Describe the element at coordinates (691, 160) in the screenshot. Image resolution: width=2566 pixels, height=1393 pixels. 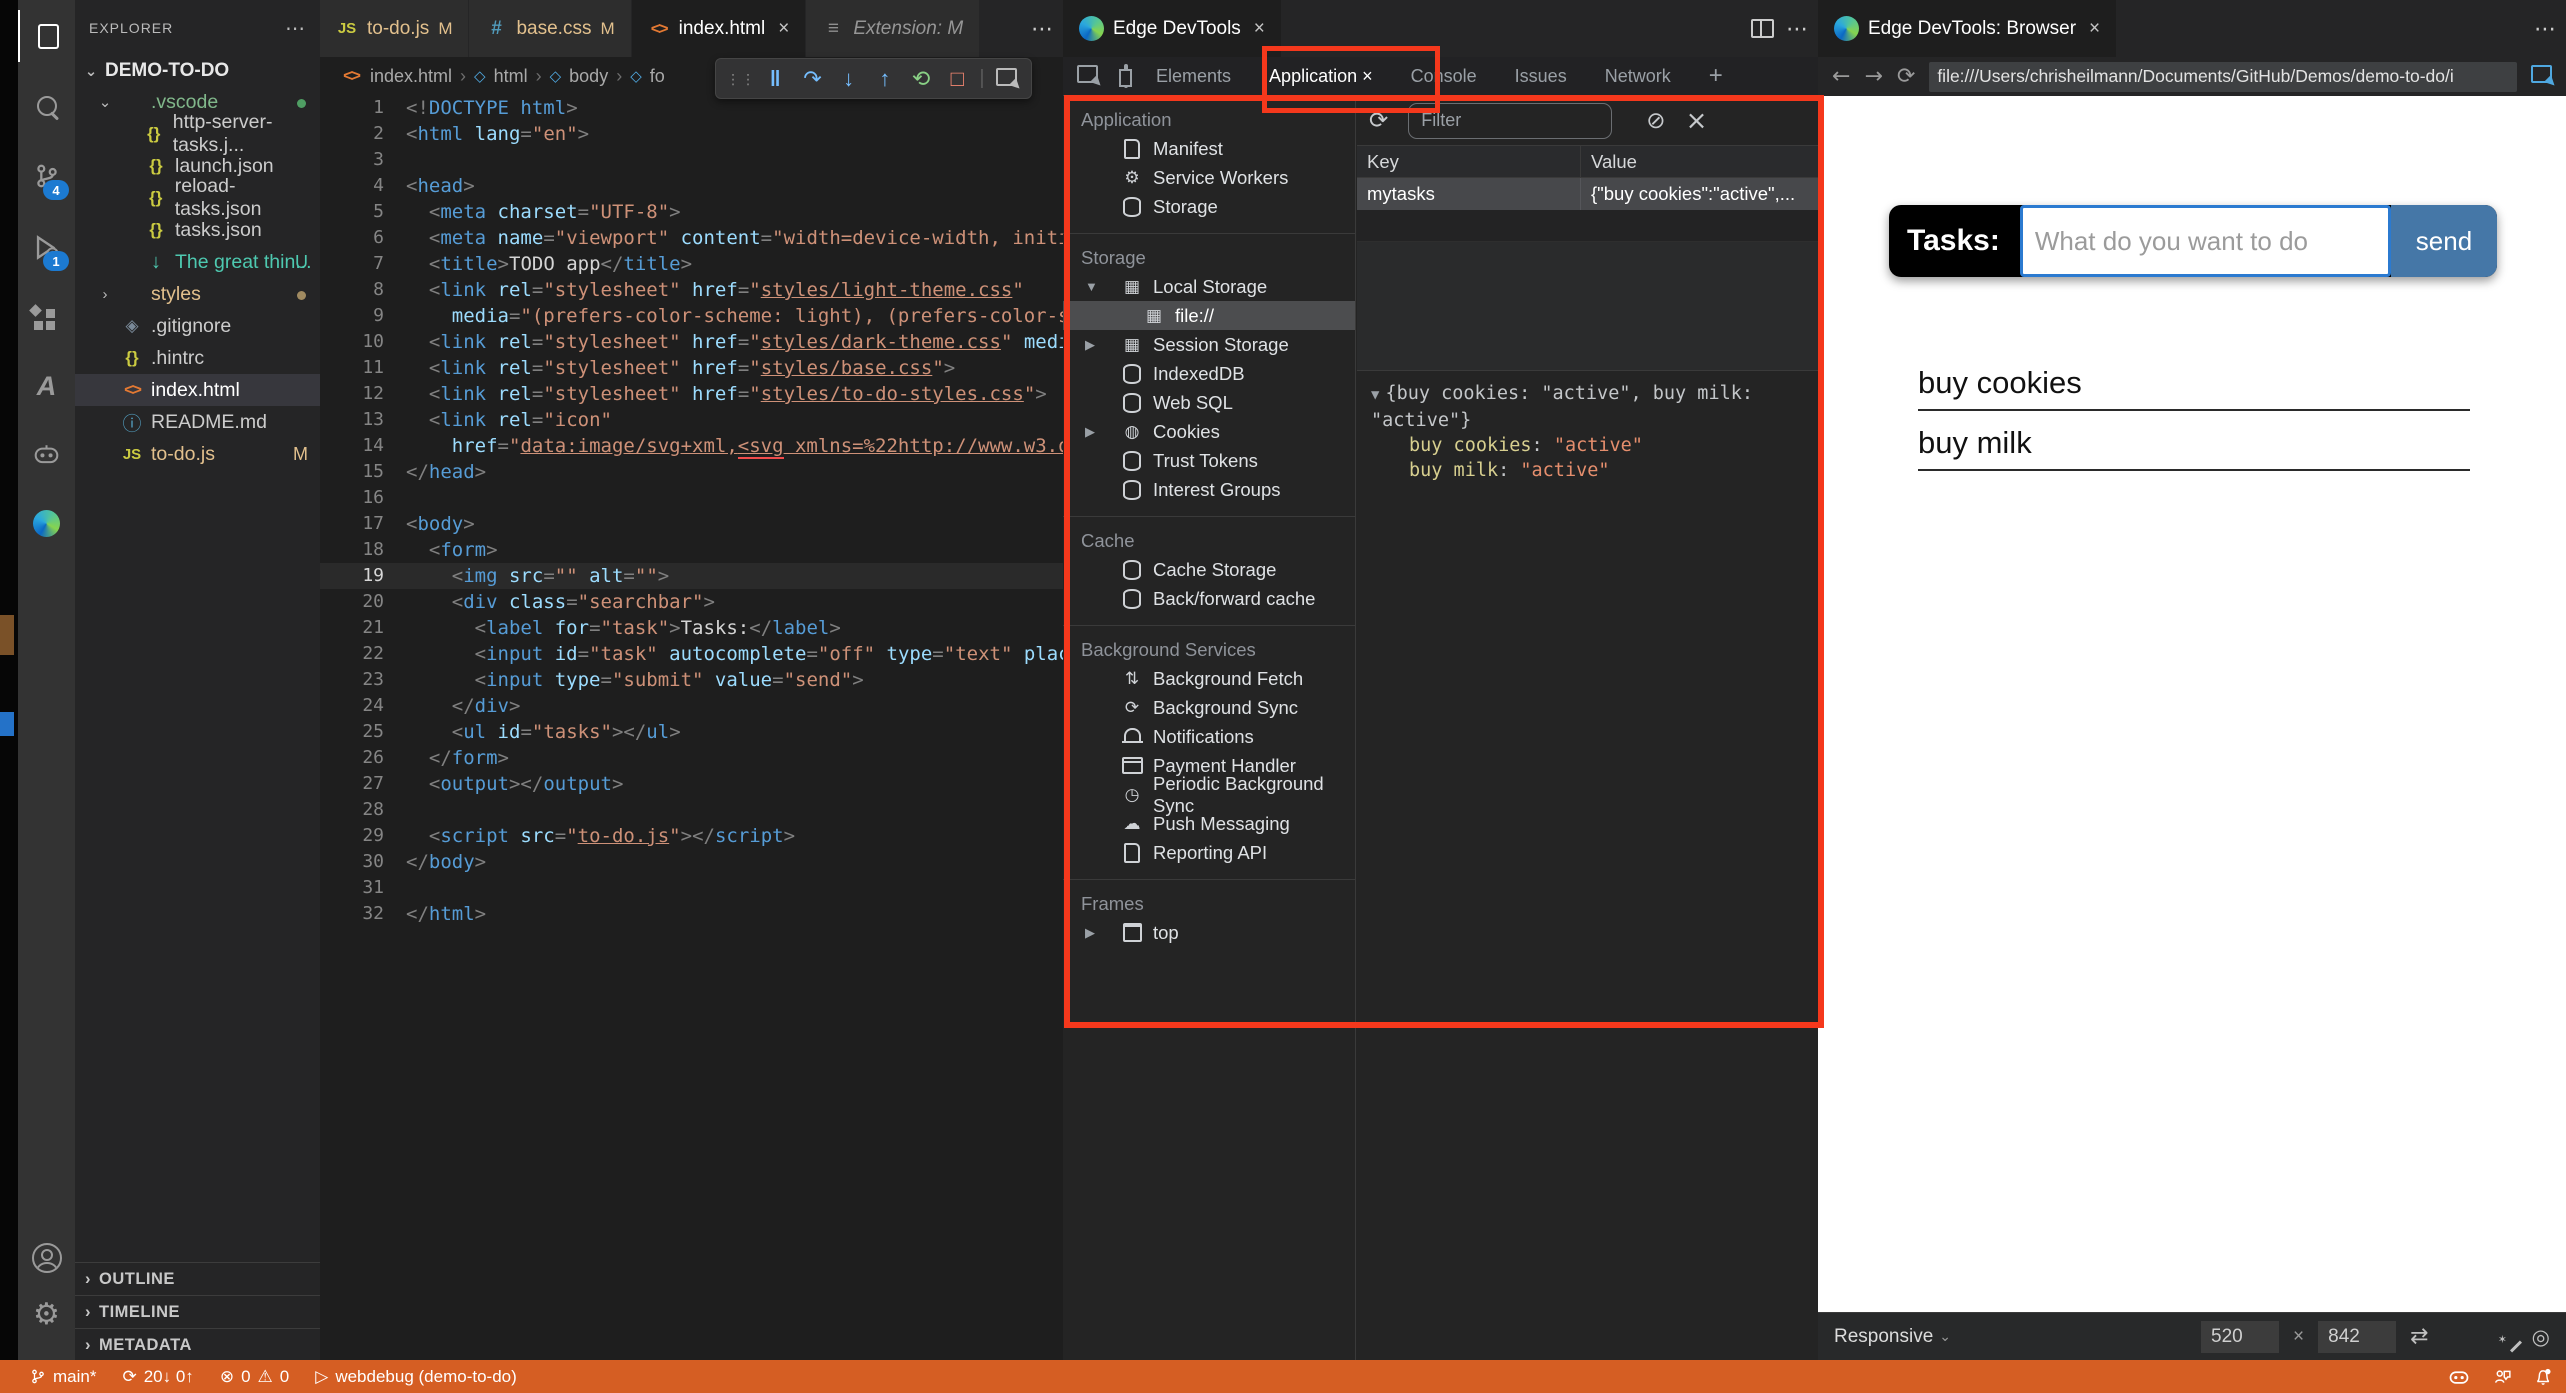
I see `code-line-3: 3` at that location.